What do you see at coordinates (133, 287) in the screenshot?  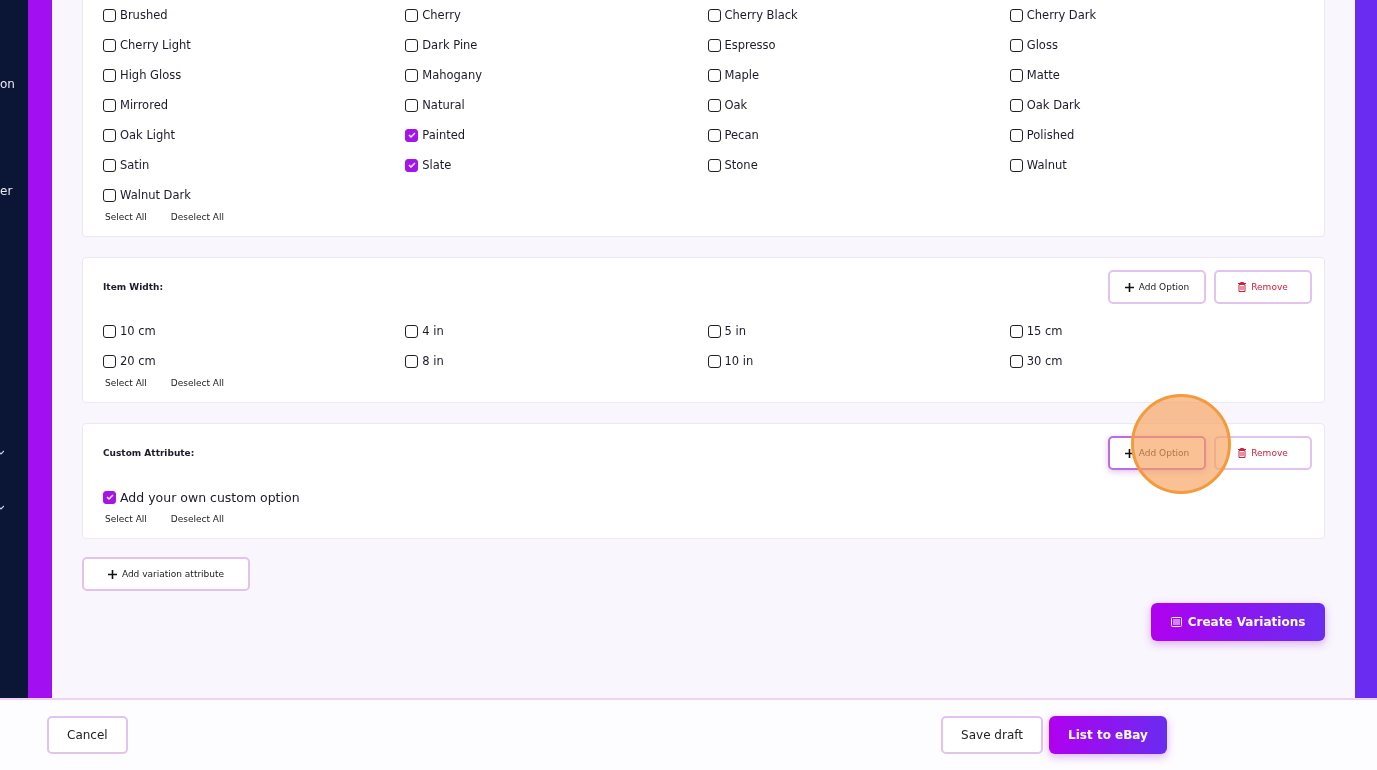 I see `attribute-title: Item Width:` at bounding box center [133, 287].